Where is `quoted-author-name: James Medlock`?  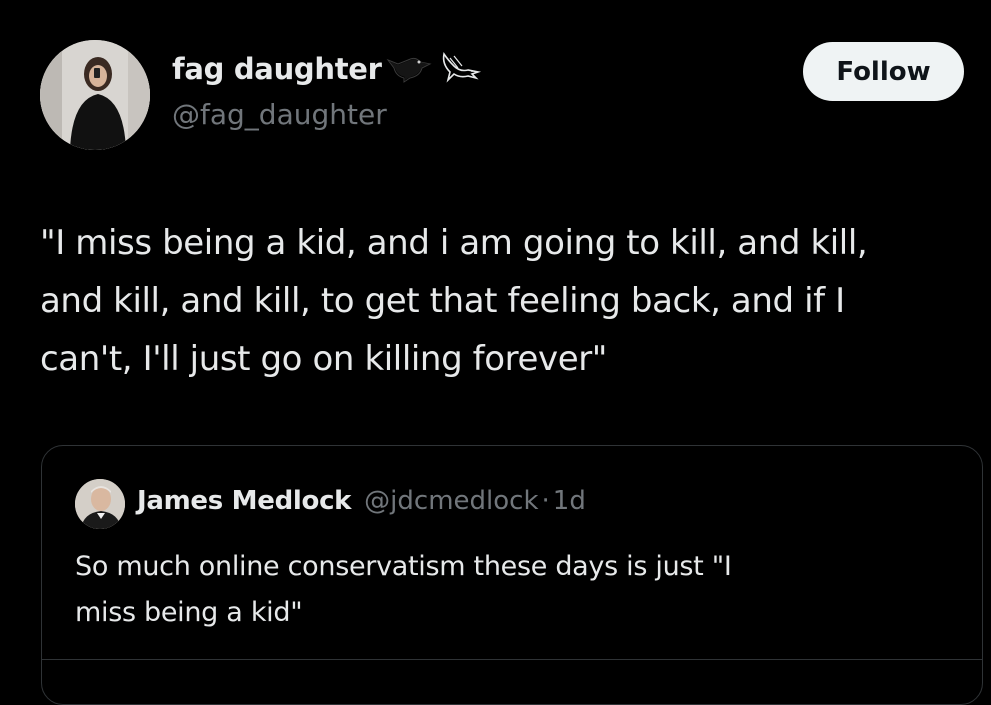 quoted-author-name: James Medlock is located at coordinates (244, 501).